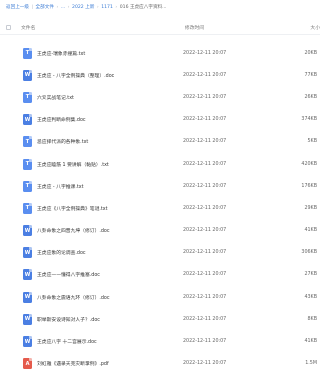 Image resolution: width=320 pixels, height=375 pixels. What do you see at coordinates (110, 141) in the screenshot?
I see `file-name: 忌应择代派的各种象.txt` at bounding box center [110, 141].